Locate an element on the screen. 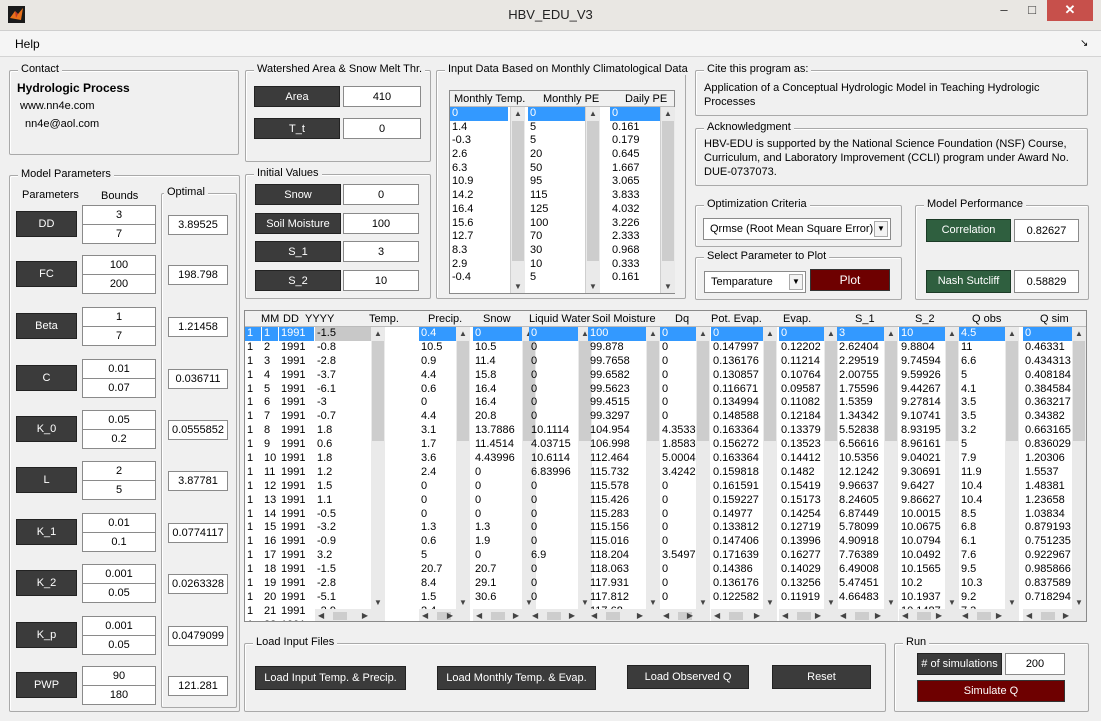  table-cell: 11.9 is located at coordinates (982, 473).